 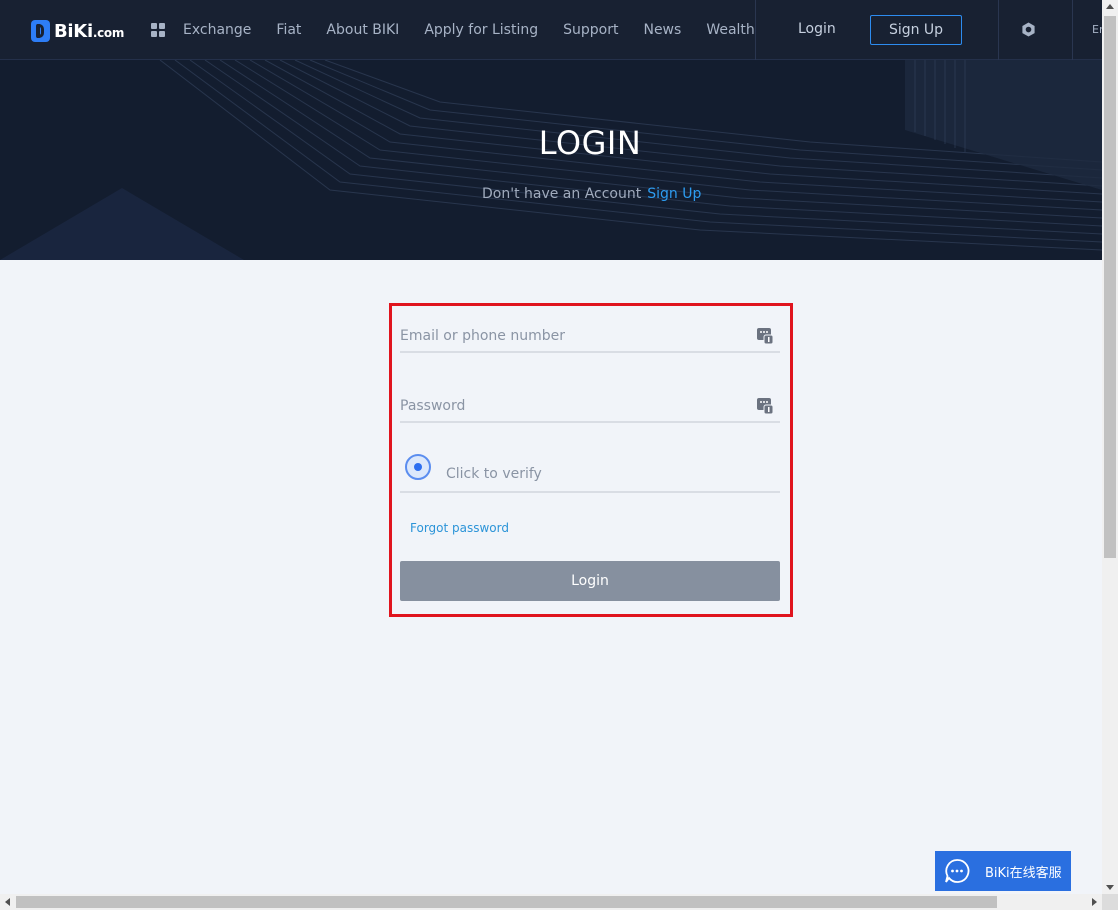 I want to click on logo-text: BiKi.com, so click(x=89, y=31).